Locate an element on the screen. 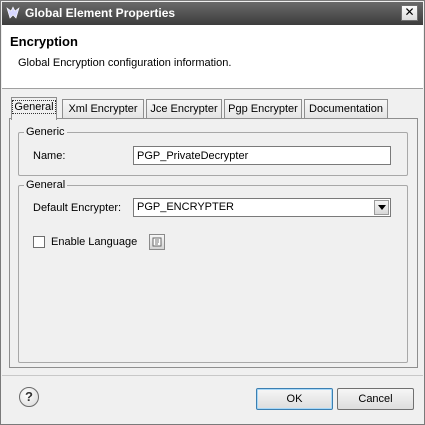 The height and width of the screenshot is (425, 425). enable-language-label: Enable Language is located at coordinates (94, 242).